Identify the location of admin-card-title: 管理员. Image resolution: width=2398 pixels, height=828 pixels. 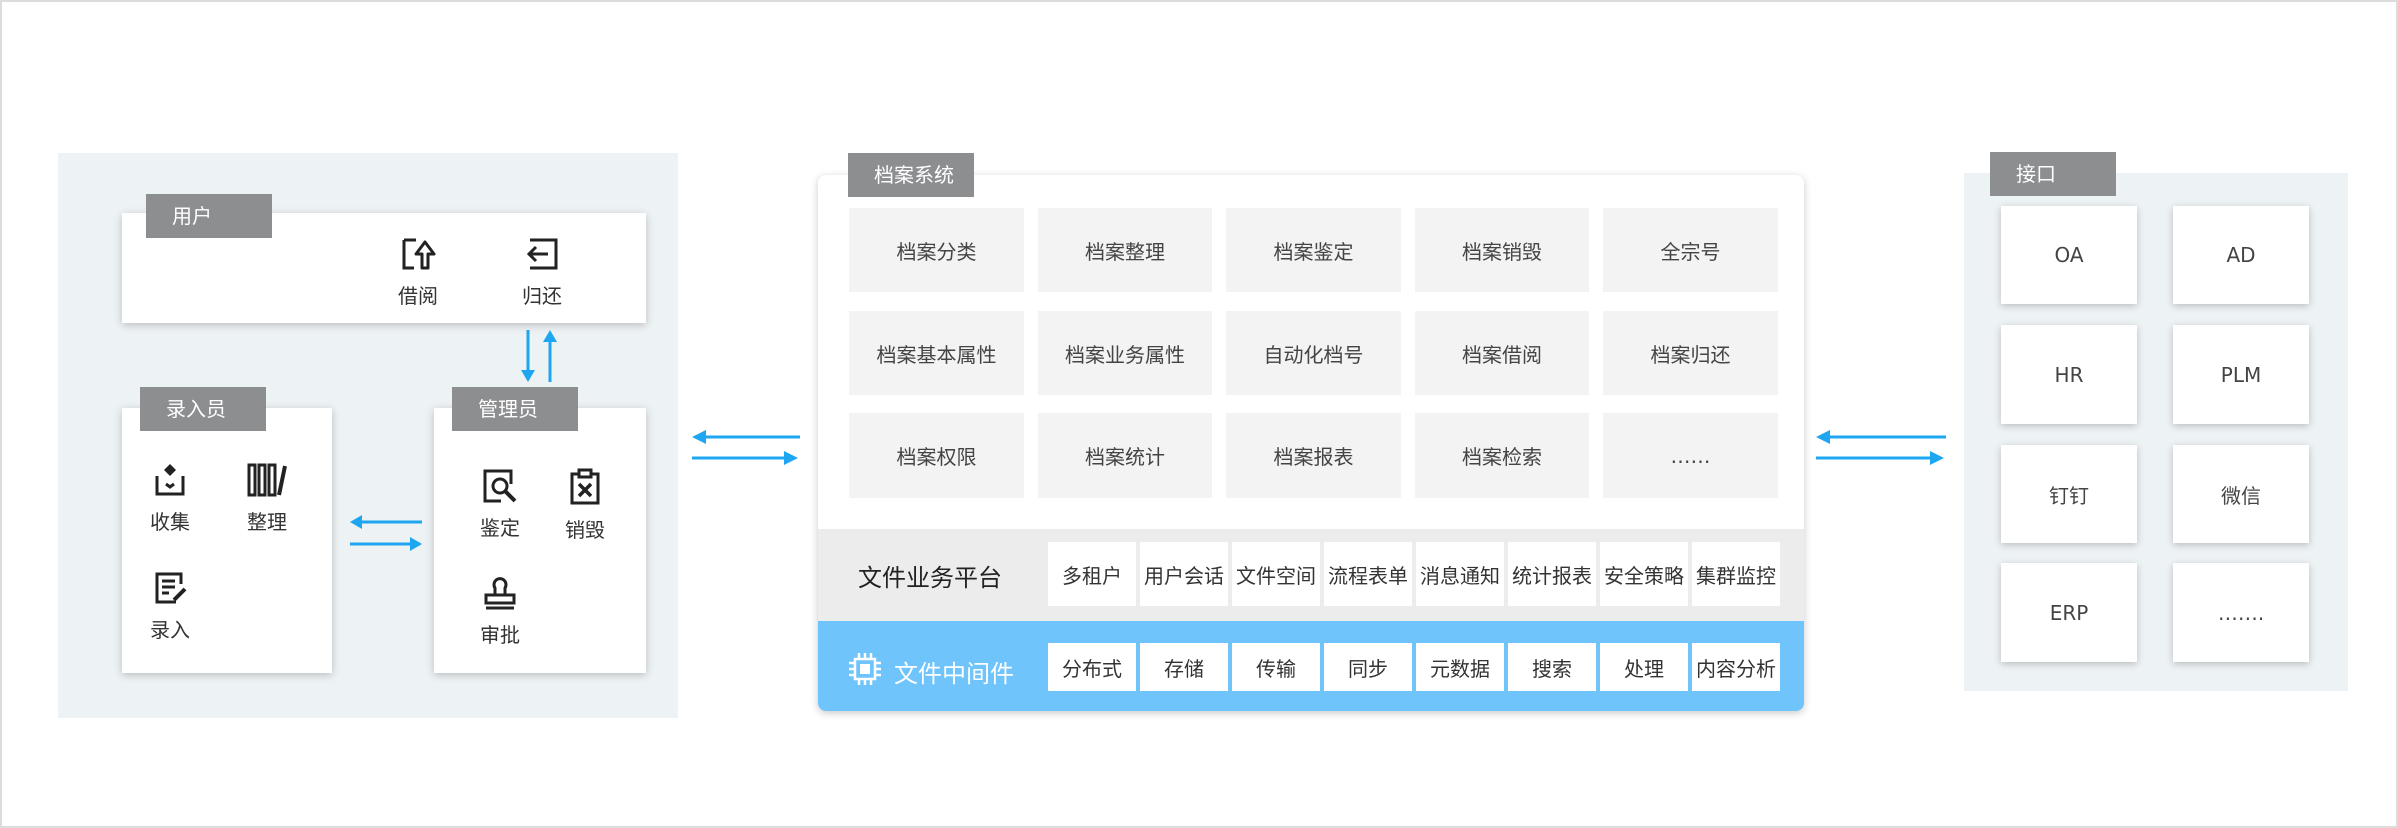
(515, 409).